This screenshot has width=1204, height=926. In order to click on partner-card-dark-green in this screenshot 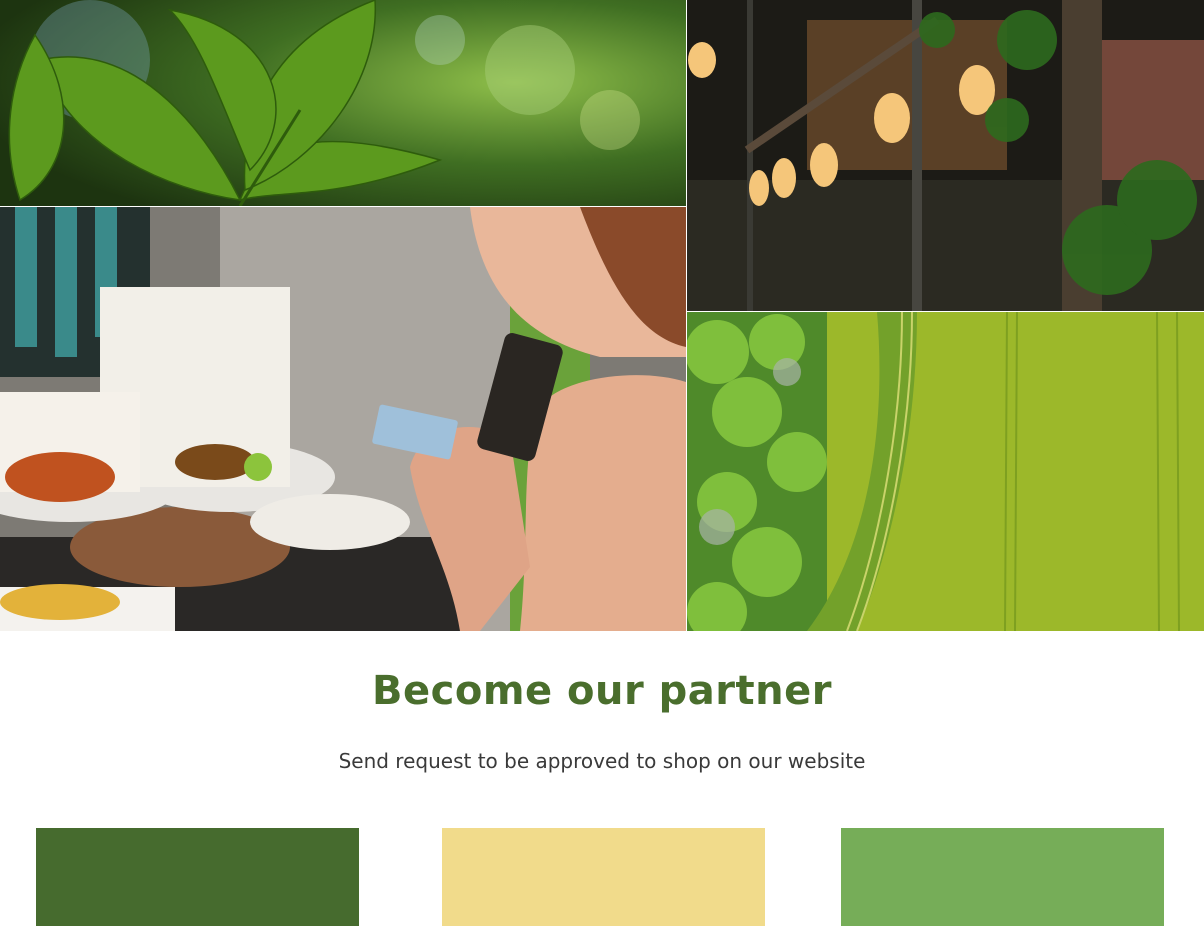, I will do `click(197, 877)`.